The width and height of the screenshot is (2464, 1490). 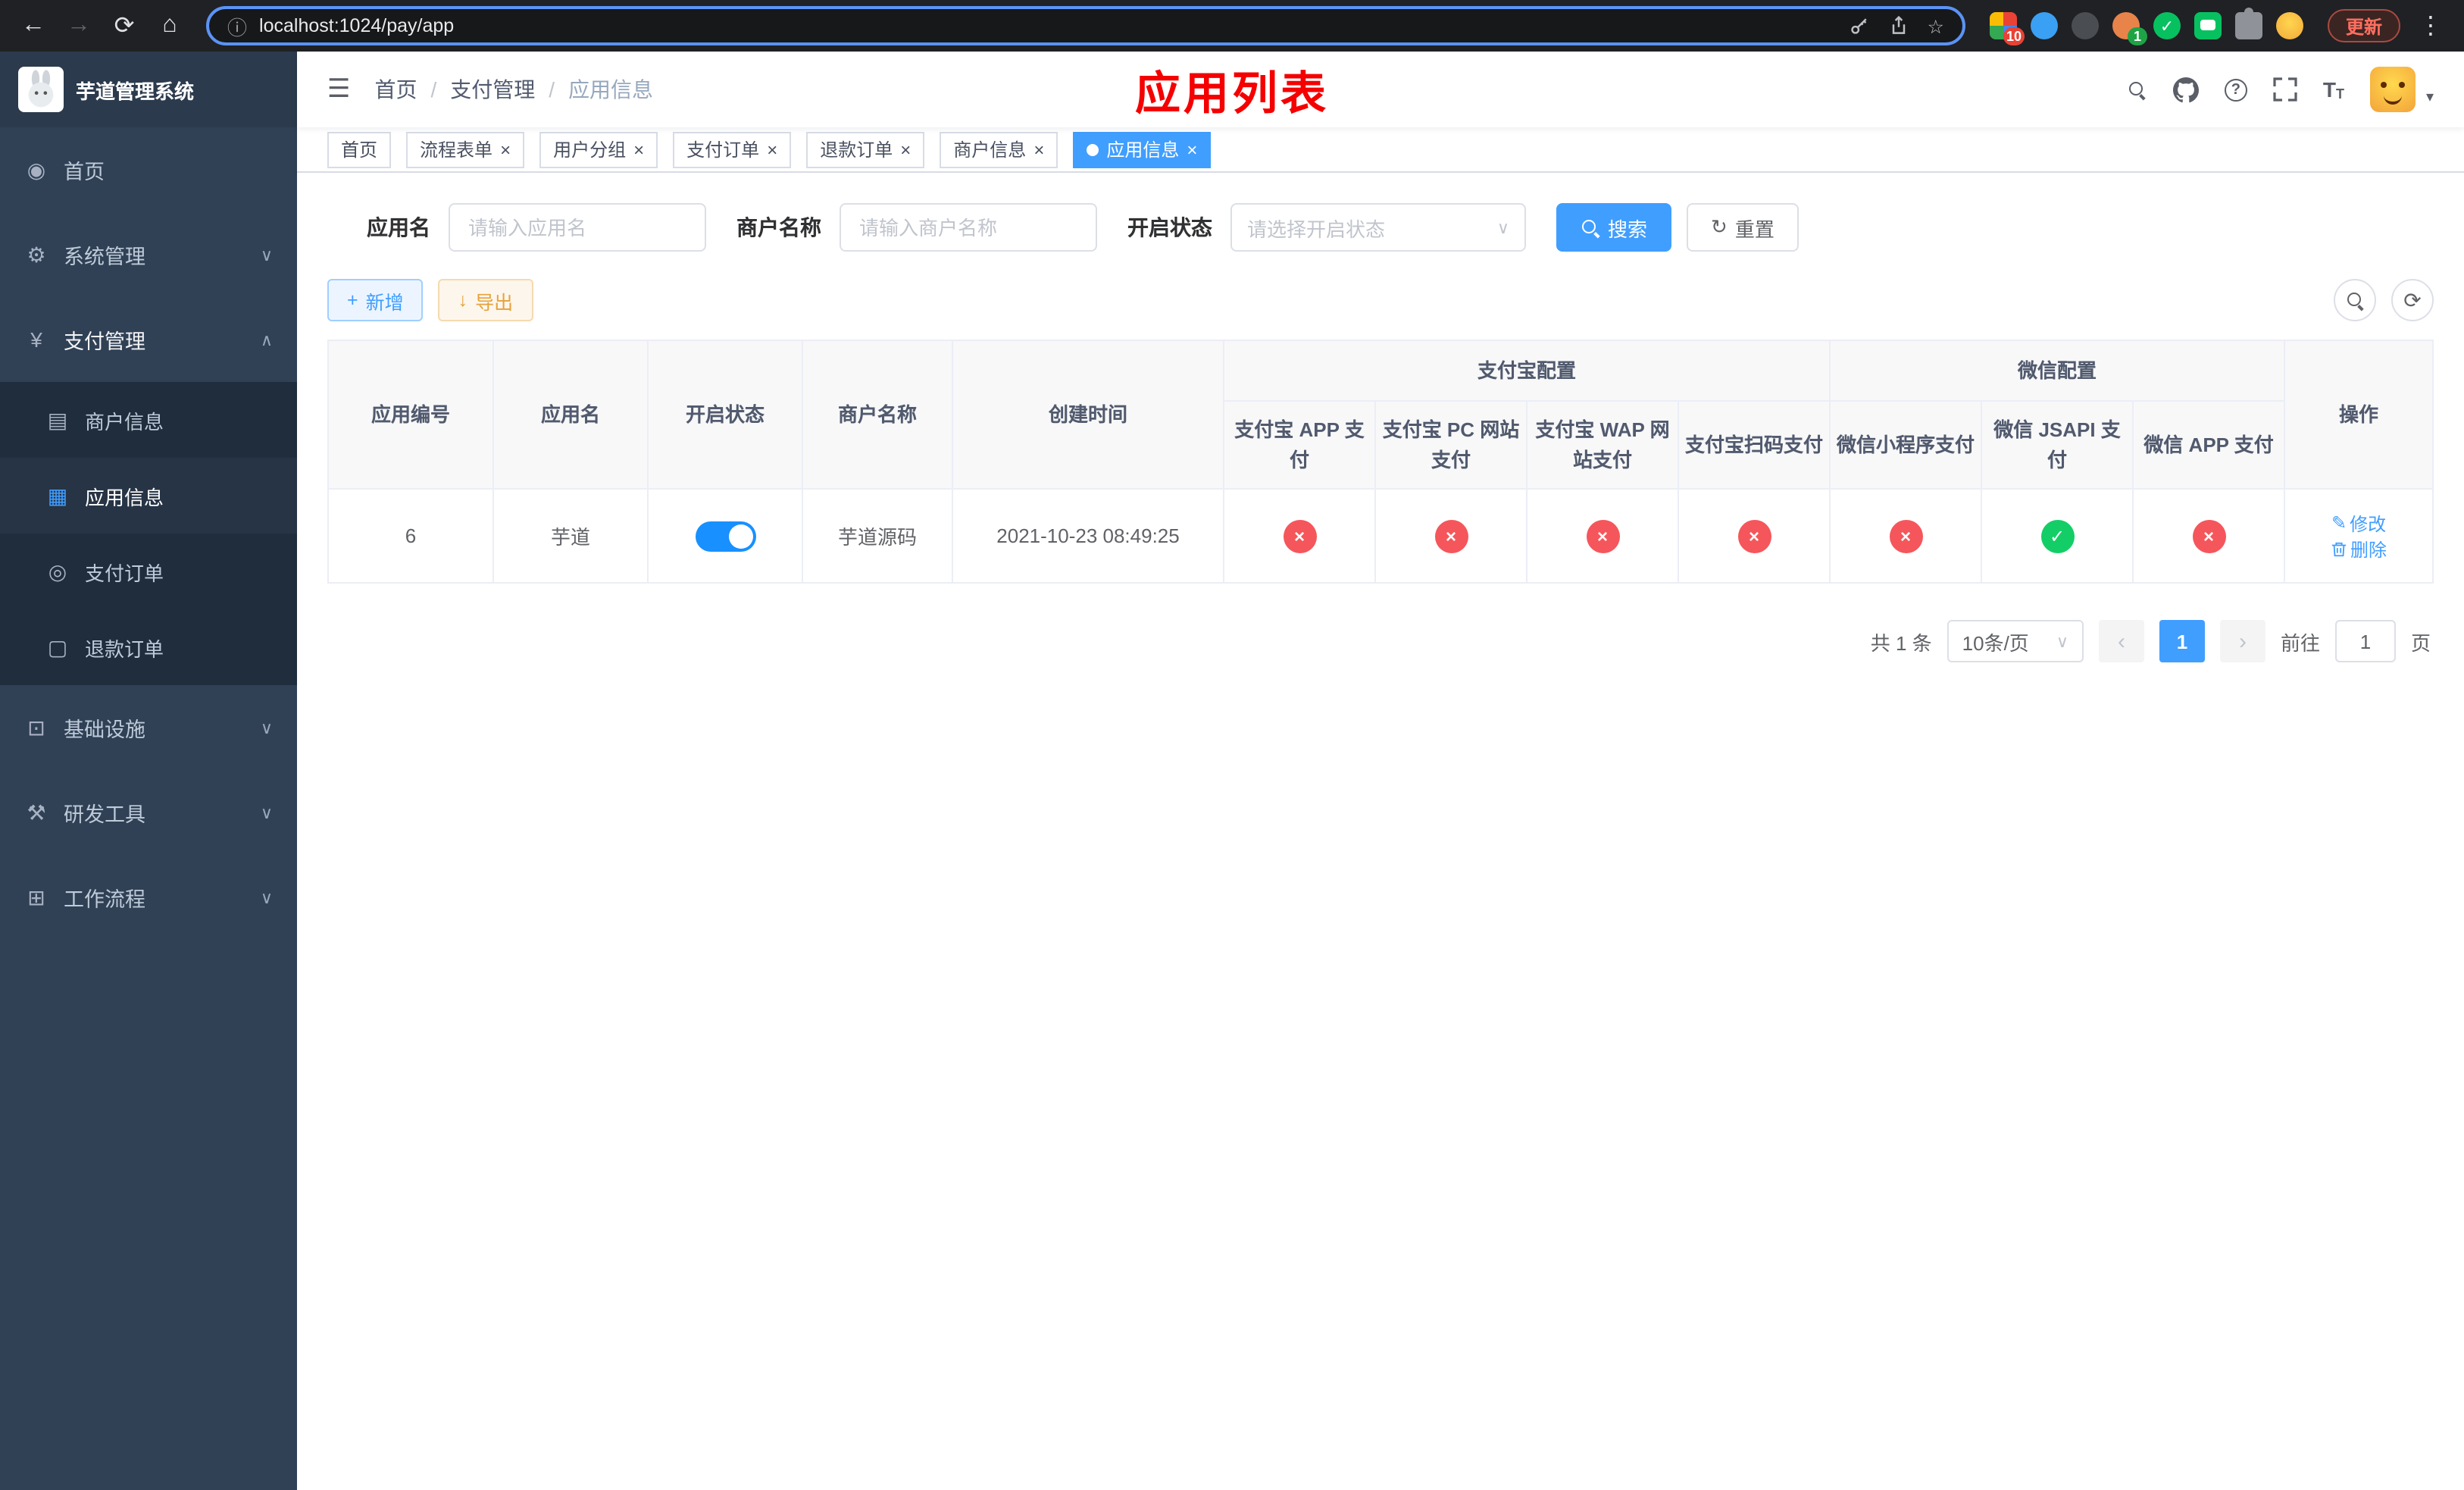 What do you see at coordinates (124, 26) in the screenshot?
I see `reload-icon: ⟳` at bounding box center [124, 26].